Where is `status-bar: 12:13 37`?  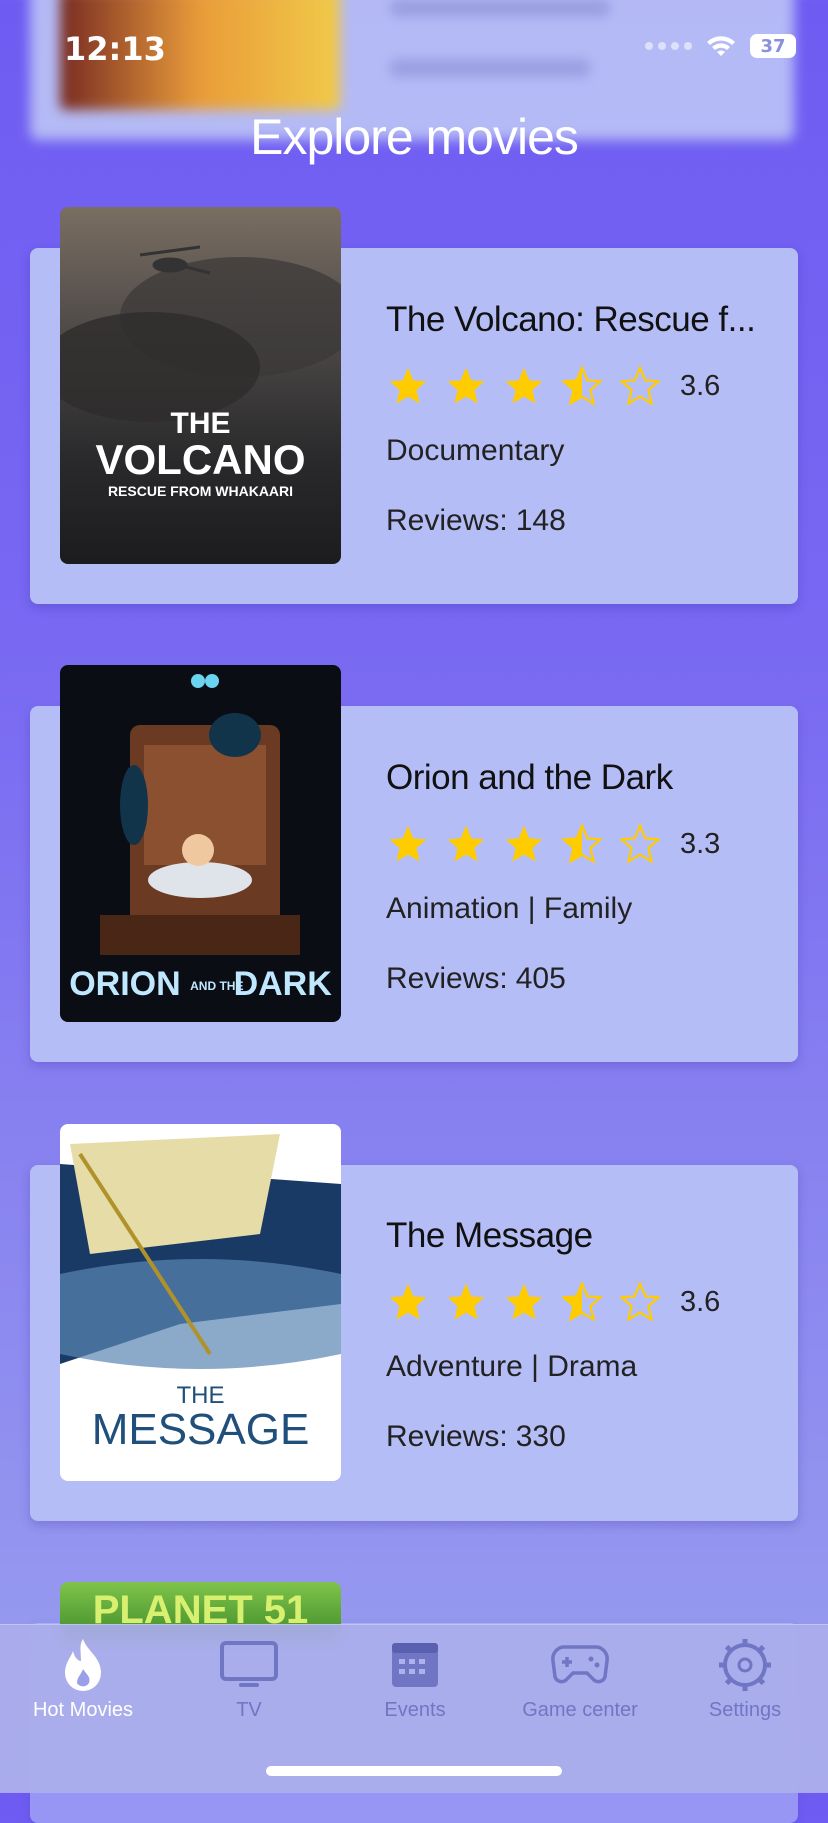
status-bar: 12:13 37 is located at coordinates (414, 50).